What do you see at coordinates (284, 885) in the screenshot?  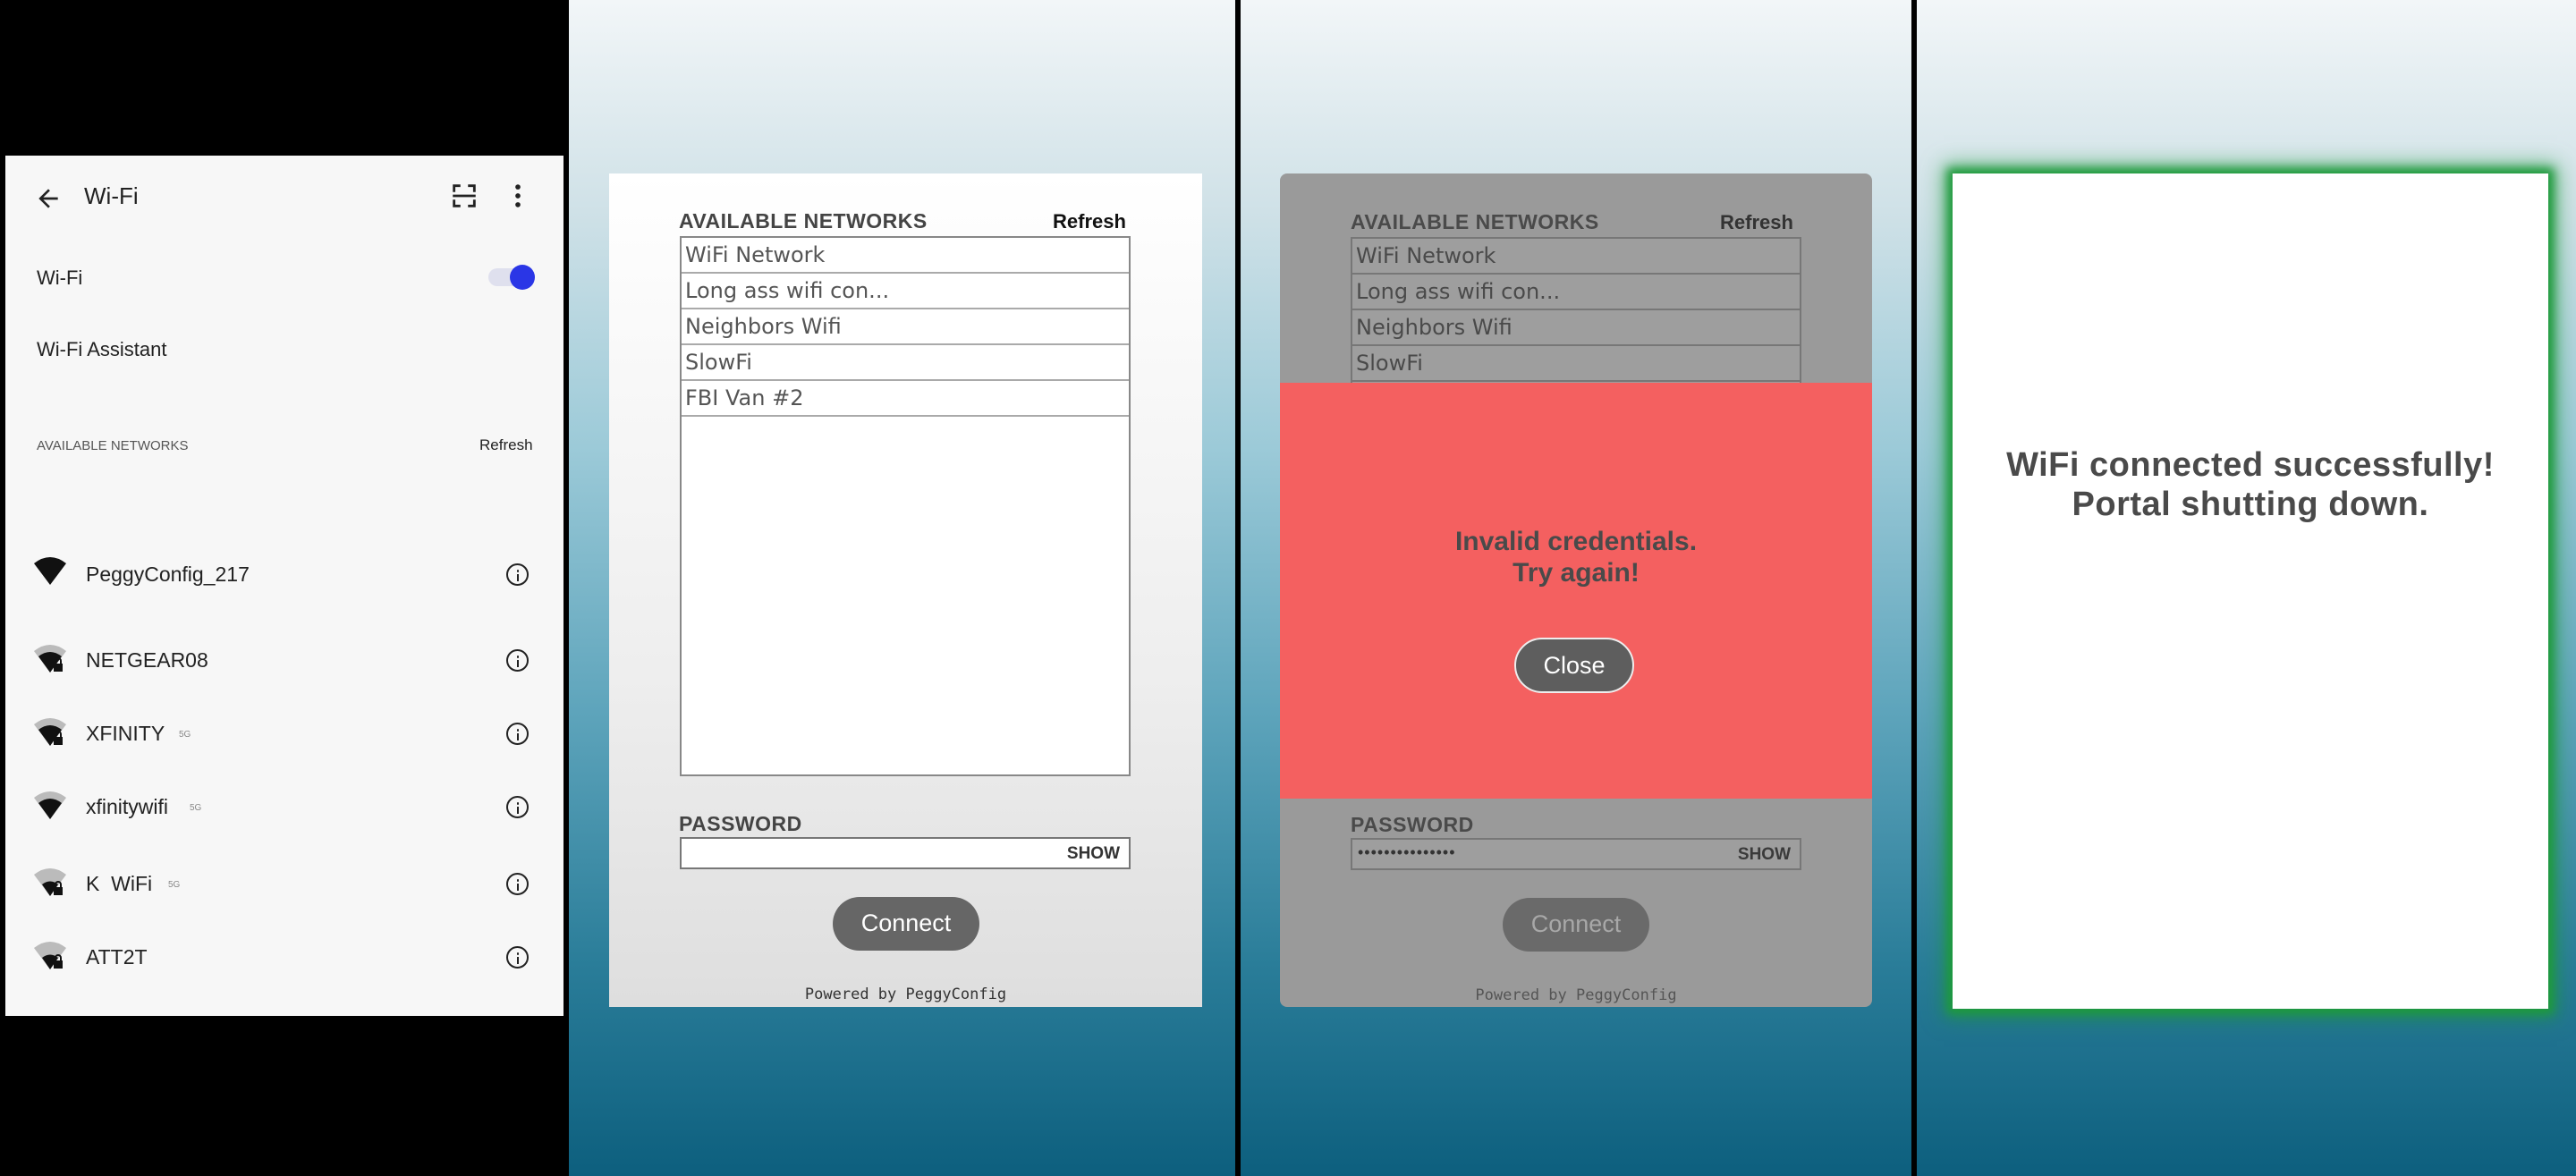 I see `network-row: K WiFi 5G` at bounding box center [284, 885].